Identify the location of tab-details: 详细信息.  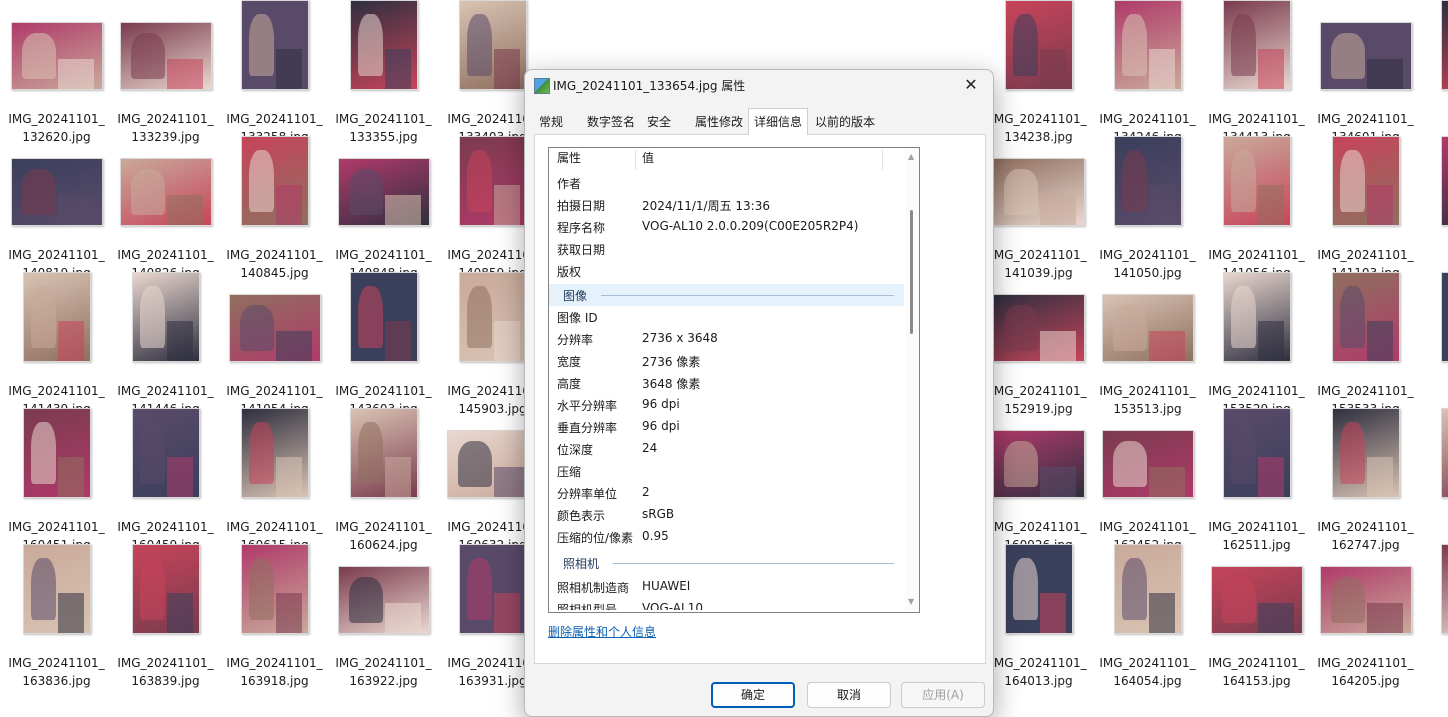
(778, 121).